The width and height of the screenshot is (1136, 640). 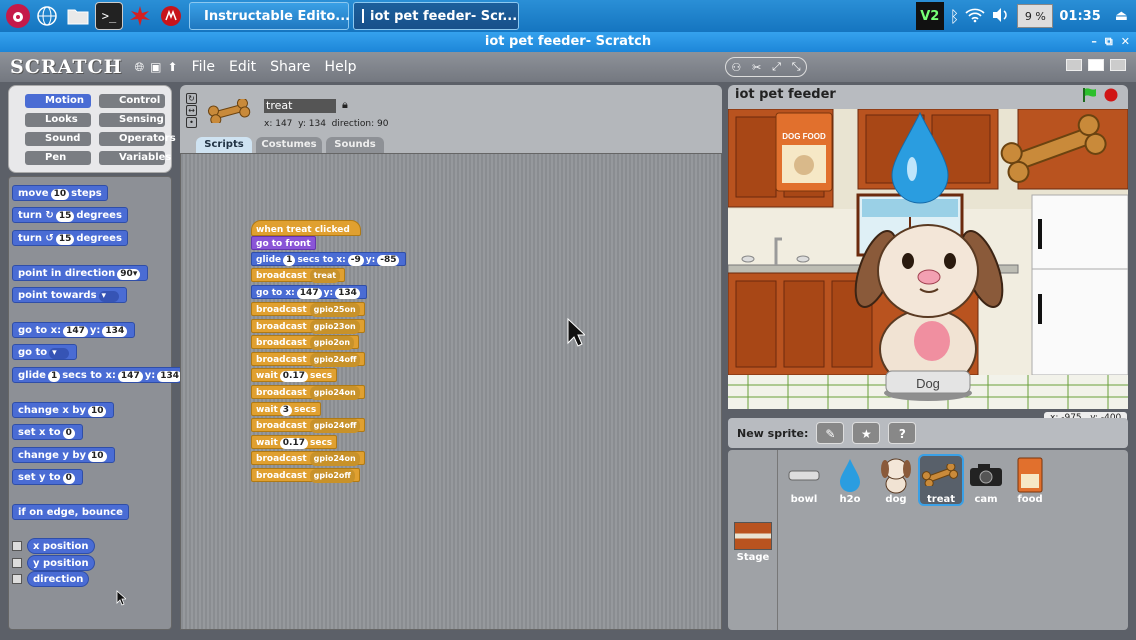 What do you see at coordinates (298, 275) in the screenshot?
I see `script-broadcast-treat: broadcast treat` at bounding box center [298, 275].